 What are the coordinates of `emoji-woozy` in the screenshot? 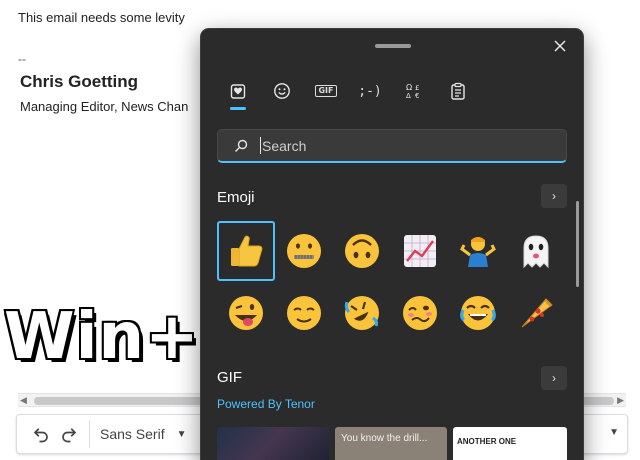 It's located at (420, 313).